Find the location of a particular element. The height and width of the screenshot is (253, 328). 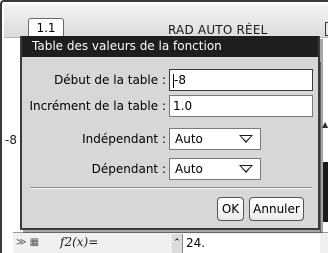

function-entry-label: f2(x)= is located at coordinates (79, 242).